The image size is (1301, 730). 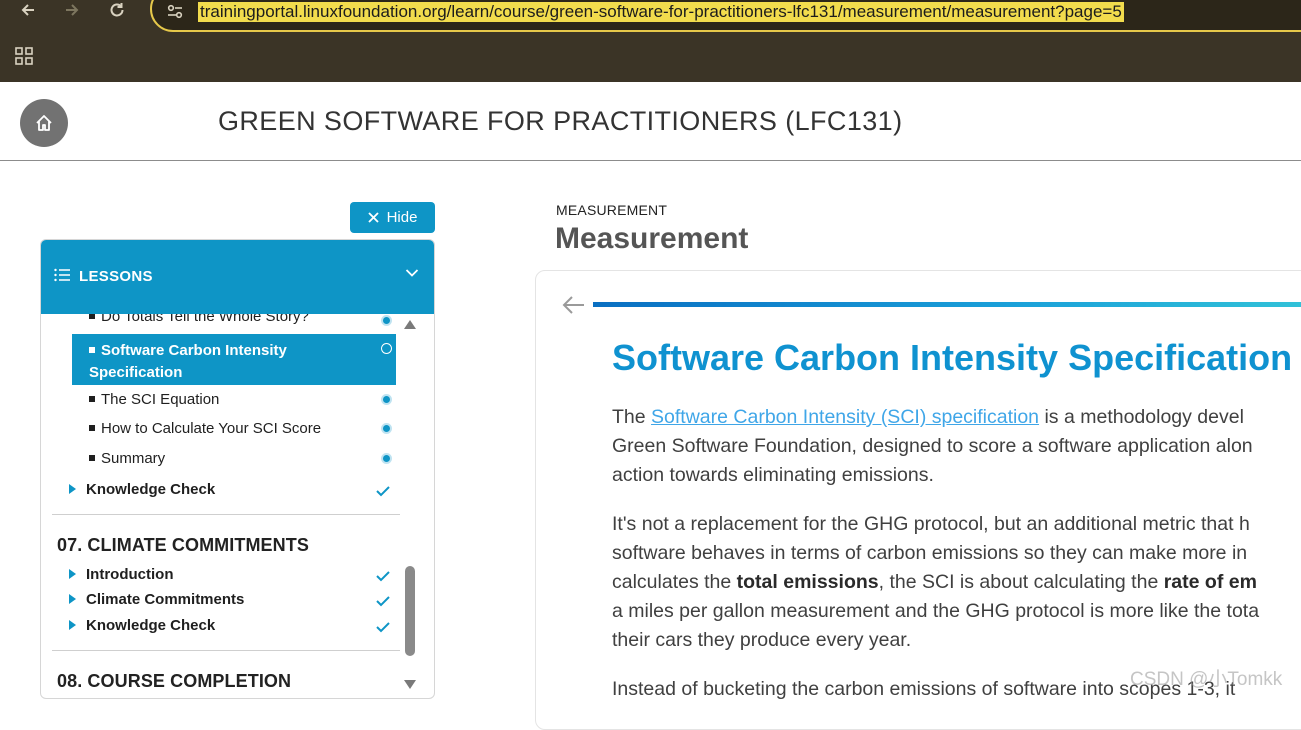 What do you see at coordinates (116, 276) in the screenshot?
I see `lessons-label: LESSONS` at bounding box center [116, 276].